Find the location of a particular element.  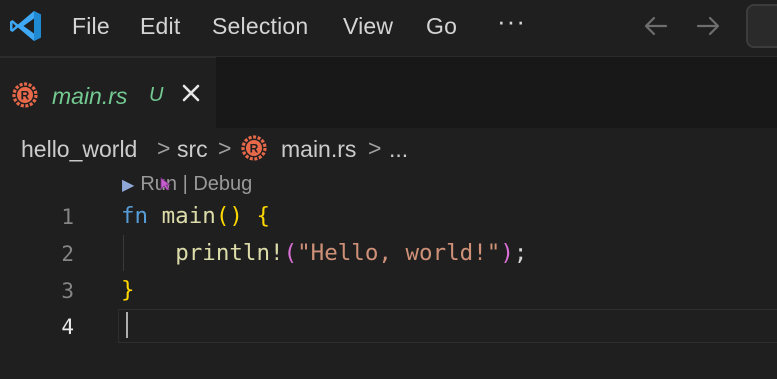

arrow-right-icon is located at coordinates (708, 26).